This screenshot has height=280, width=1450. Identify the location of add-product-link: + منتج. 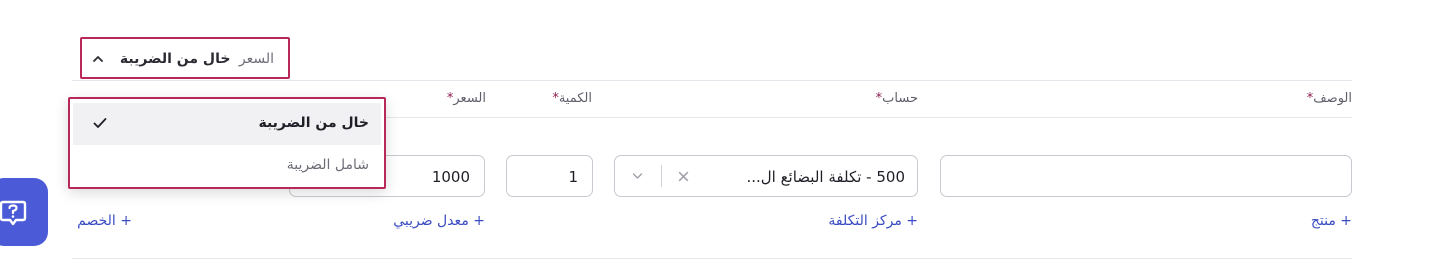
(1331, 221).